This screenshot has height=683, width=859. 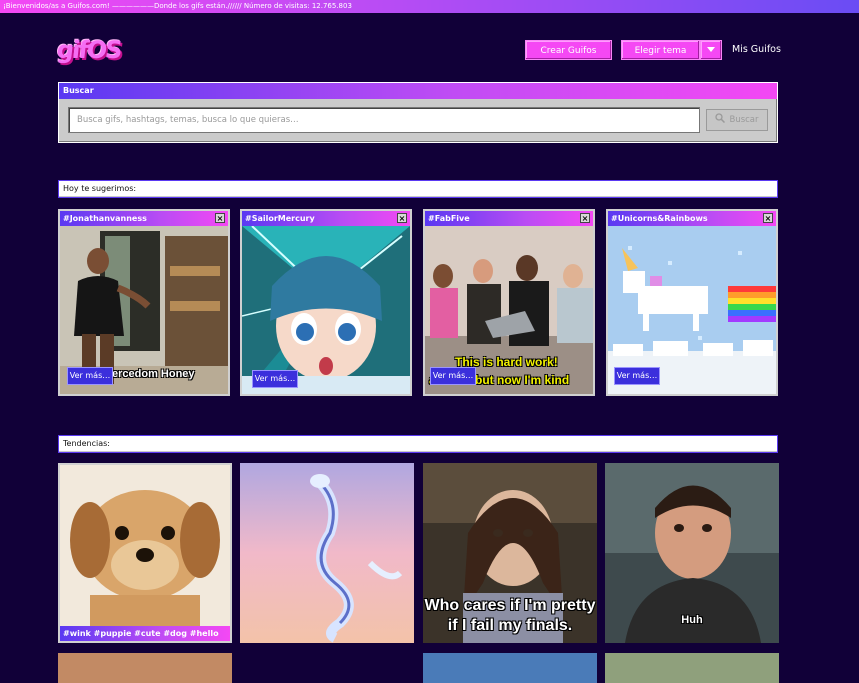 I want to click on search-panel: Buscar Buscar, so click(x=418, y=112).